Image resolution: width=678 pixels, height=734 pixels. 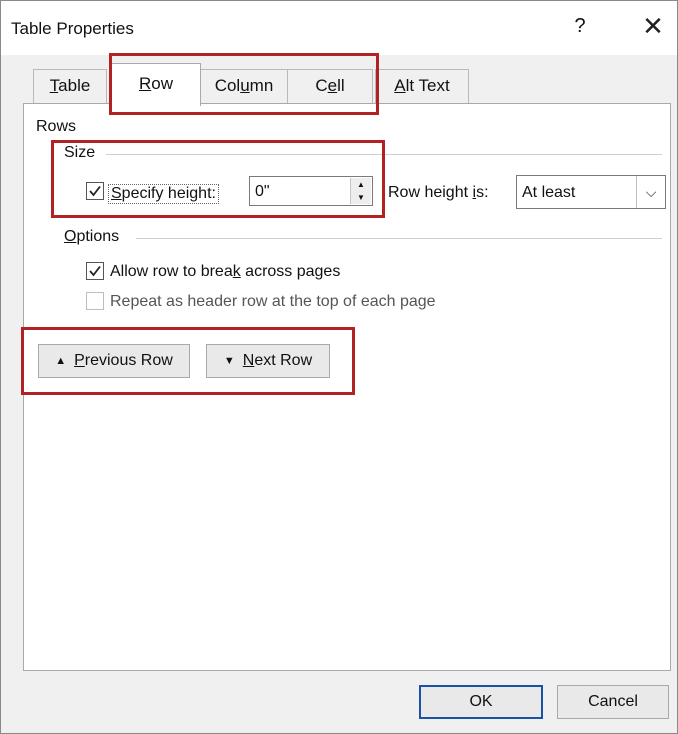 What do you see at coordinates (72, 28) in the screenshot?
I see `window-title: Table Properties` at bounding box center [72, 28].